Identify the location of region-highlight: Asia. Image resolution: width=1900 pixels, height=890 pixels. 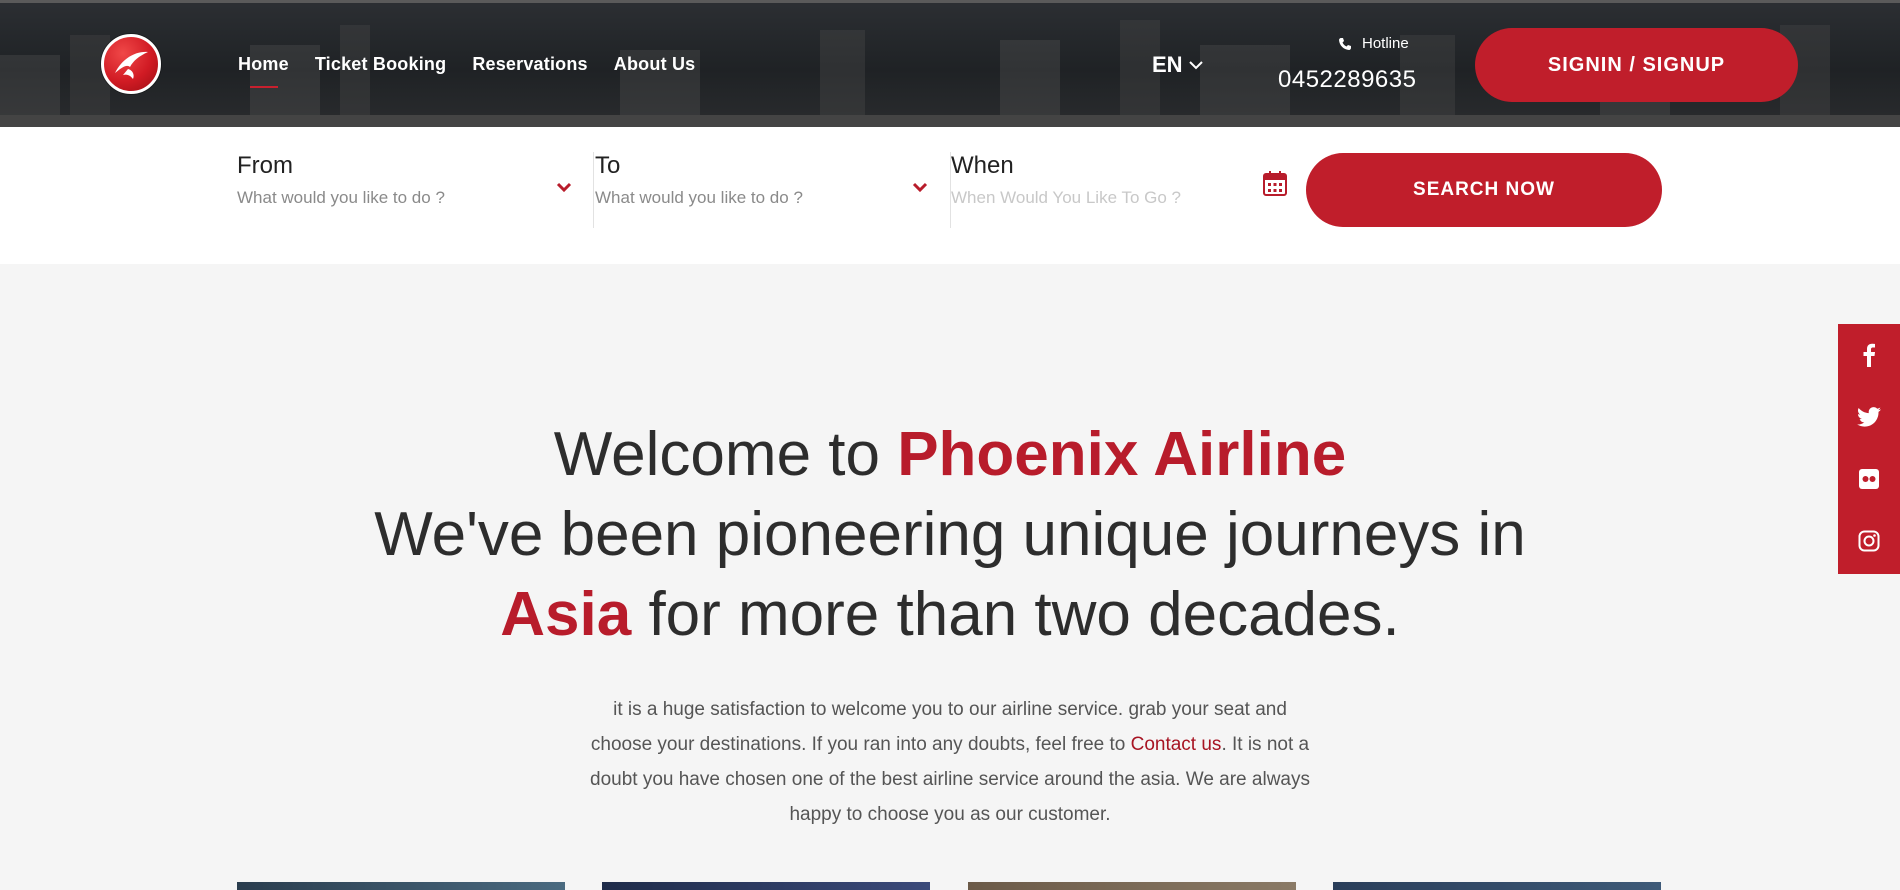
(566, 614).